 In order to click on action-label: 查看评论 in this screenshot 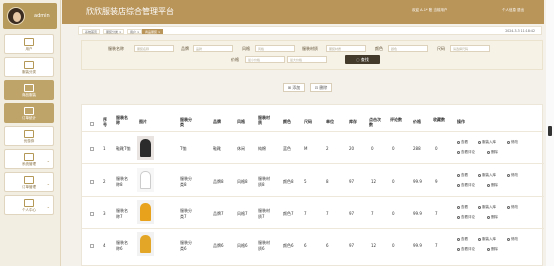, I will do `click(468, 249)`.